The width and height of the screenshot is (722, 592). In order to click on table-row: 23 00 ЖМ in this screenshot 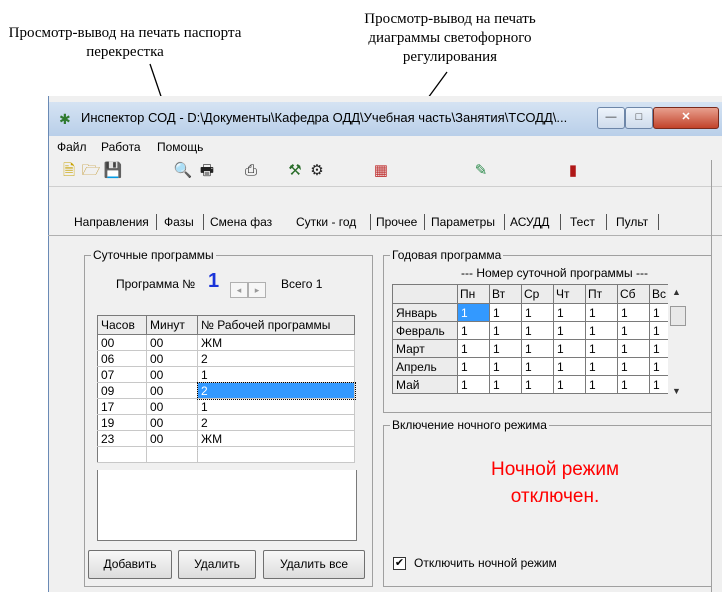, I will do `click(226, 438)`.